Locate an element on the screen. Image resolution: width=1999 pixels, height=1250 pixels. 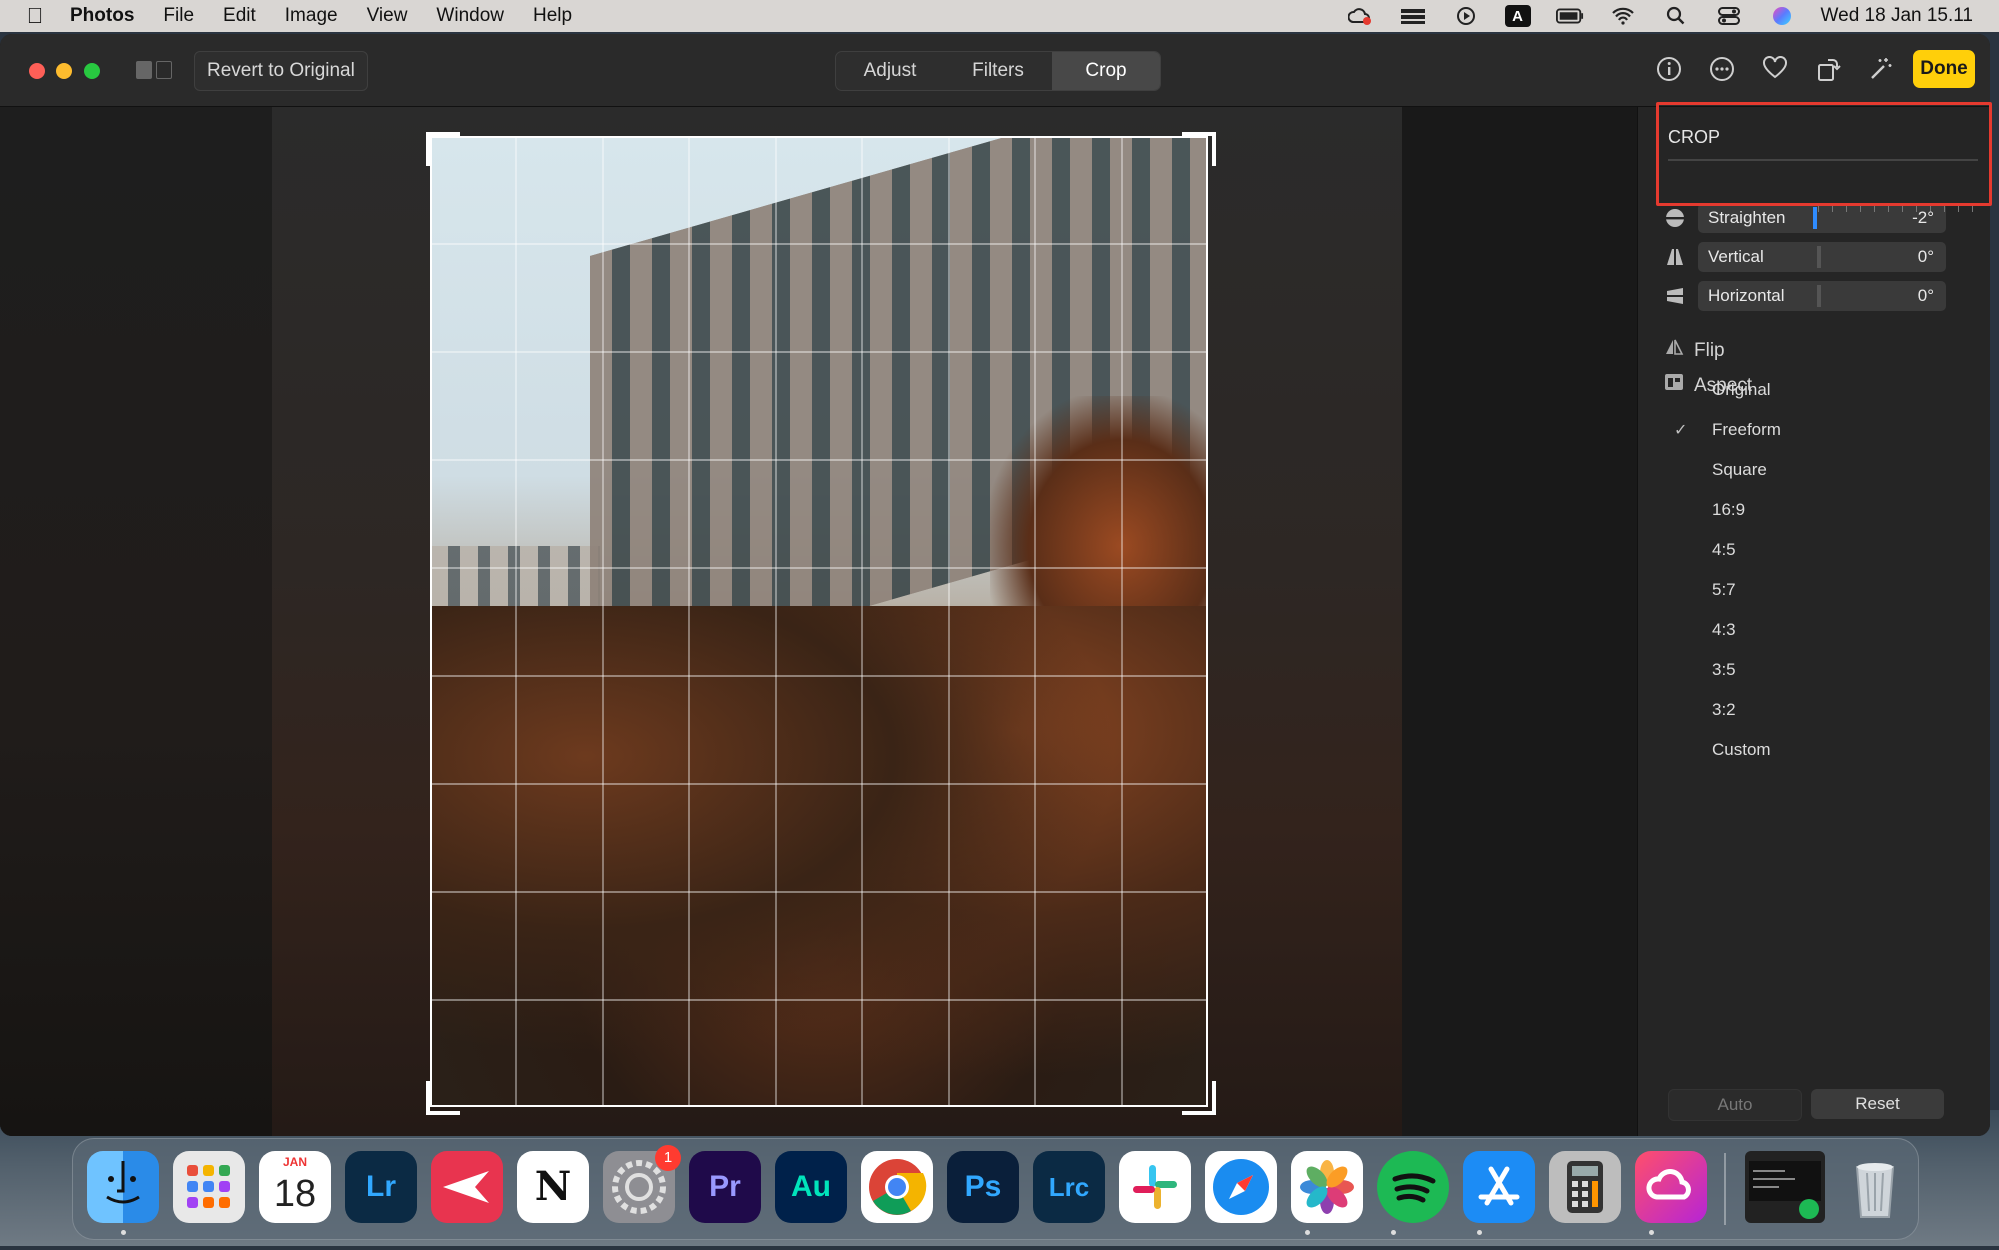
app-store-icon is located at coordinates (1499, 1187).